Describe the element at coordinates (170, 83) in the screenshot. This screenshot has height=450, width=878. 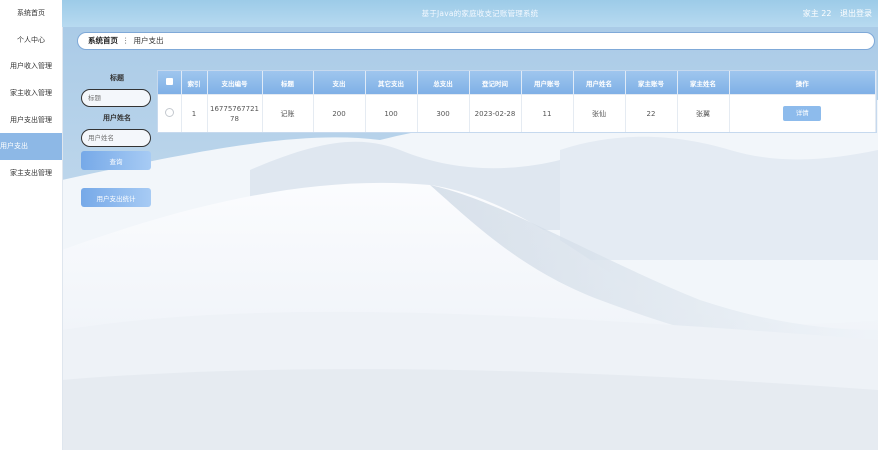
I see `select-all-checkbox` at that location.